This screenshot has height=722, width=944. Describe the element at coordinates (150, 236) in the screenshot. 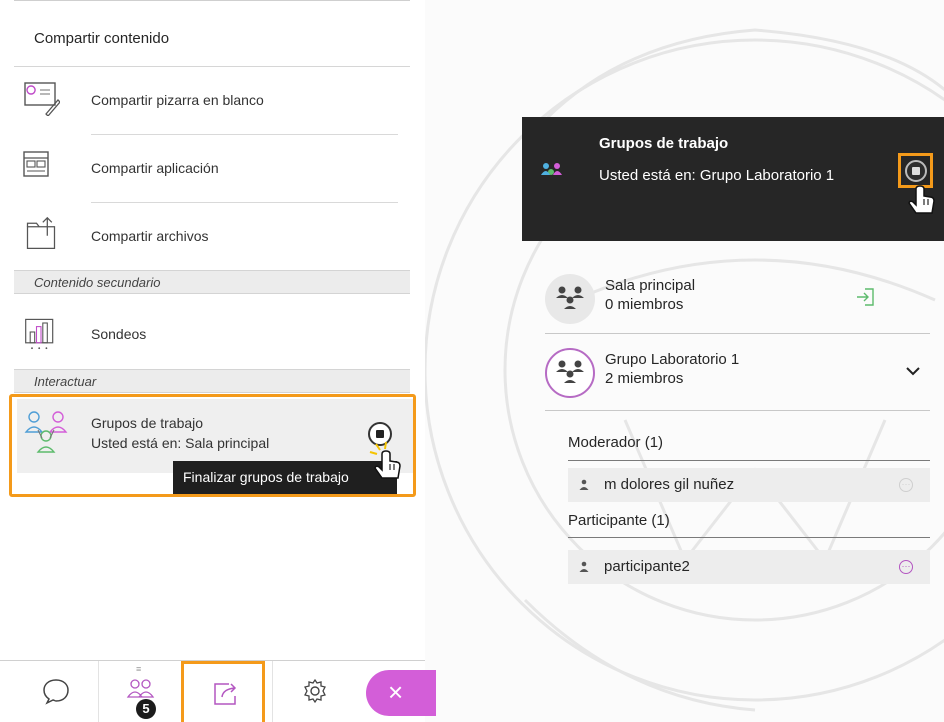

I see `share-files-label: Compartir archivos` at that location.